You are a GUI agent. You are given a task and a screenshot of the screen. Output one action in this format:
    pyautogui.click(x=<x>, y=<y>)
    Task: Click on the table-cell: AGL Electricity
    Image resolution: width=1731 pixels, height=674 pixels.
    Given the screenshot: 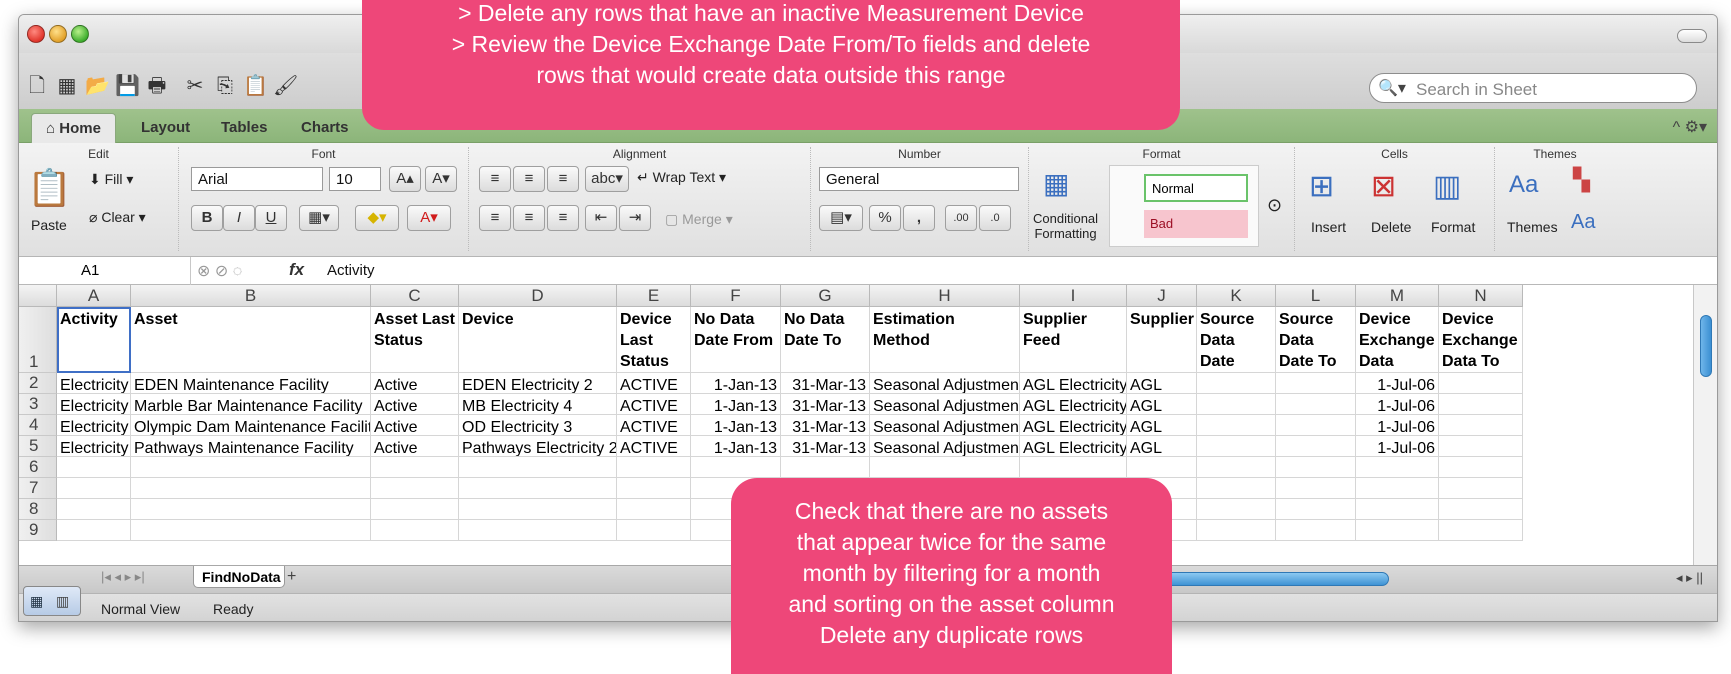 What is the action you would take?
    pyautogui.click(x=1073, y=404)
    